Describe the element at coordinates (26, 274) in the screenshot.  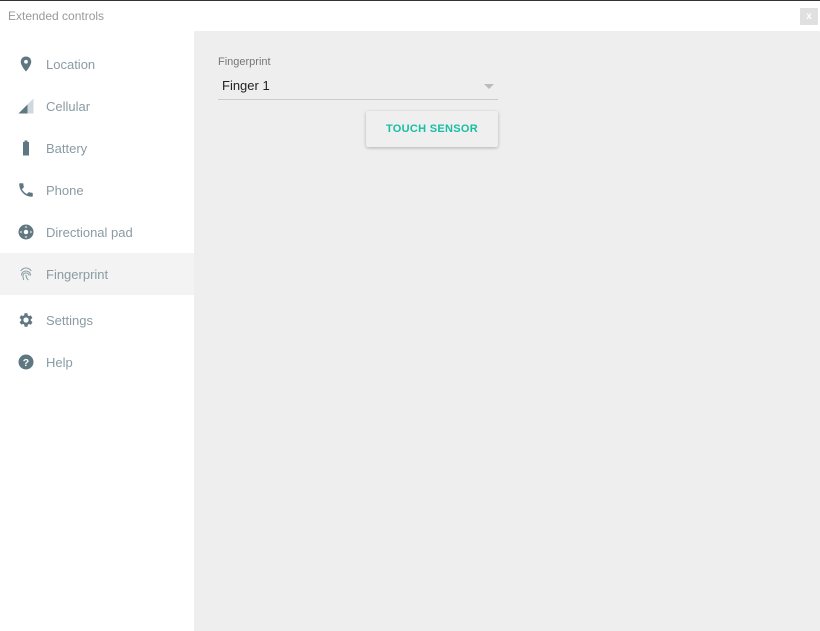
I see `fingerprint-icon` at that location.